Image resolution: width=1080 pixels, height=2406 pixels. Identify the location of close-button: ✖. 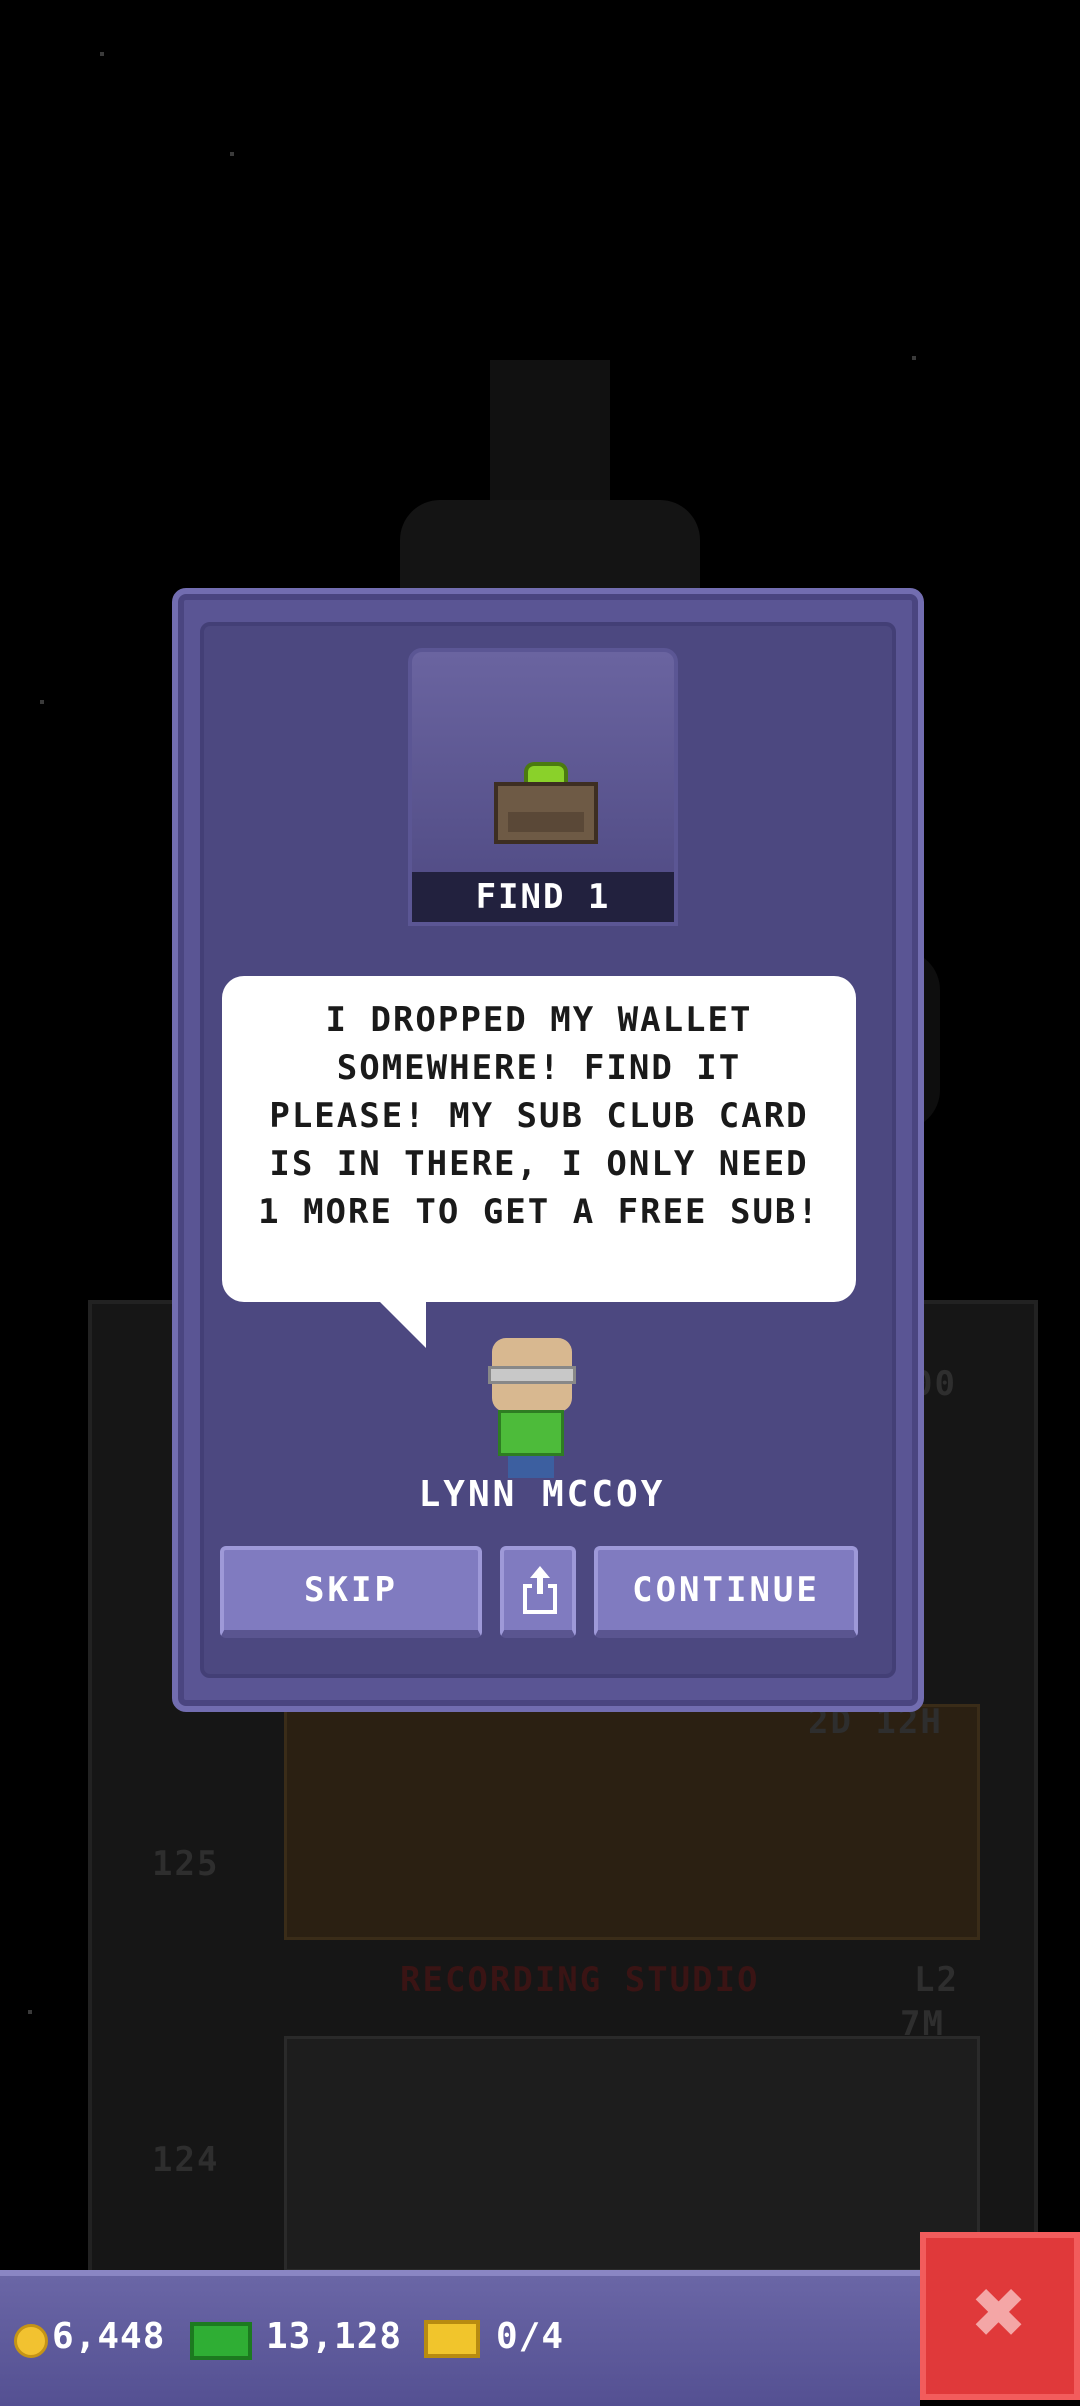
(1000, 2316).